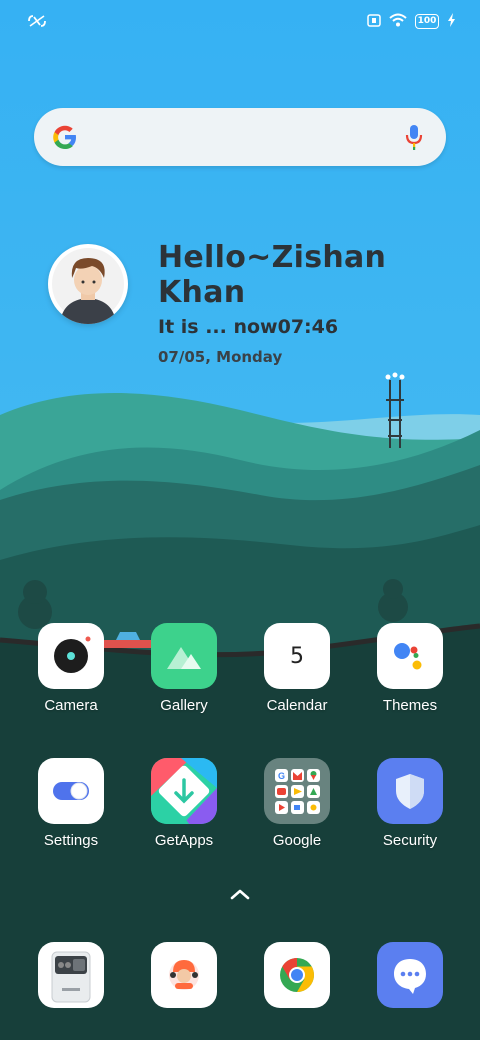  What do you see at coordinates (281, 776) in the screenshot?
I see `svg-text: G` at bounding box center [281, 776].